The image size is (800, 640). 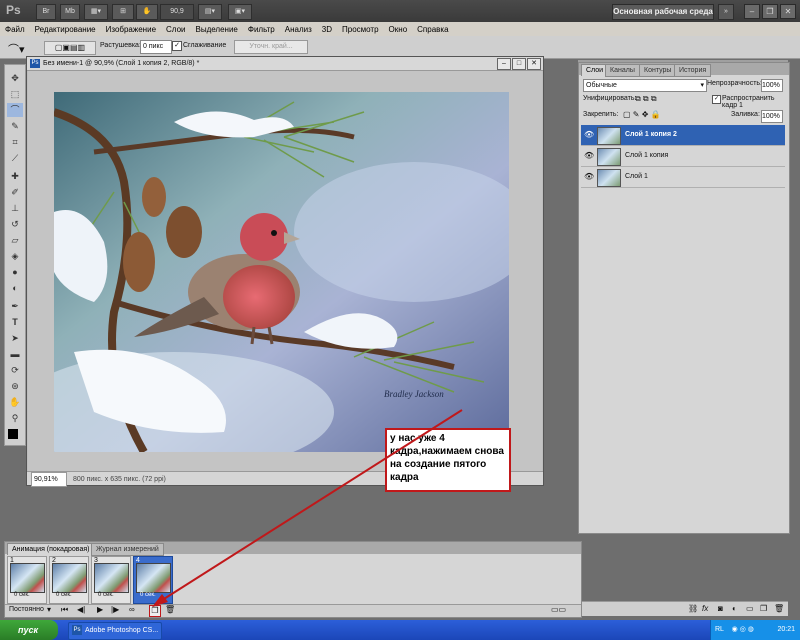 I want to click on annotation-arrow, so click(x=307, y=508).